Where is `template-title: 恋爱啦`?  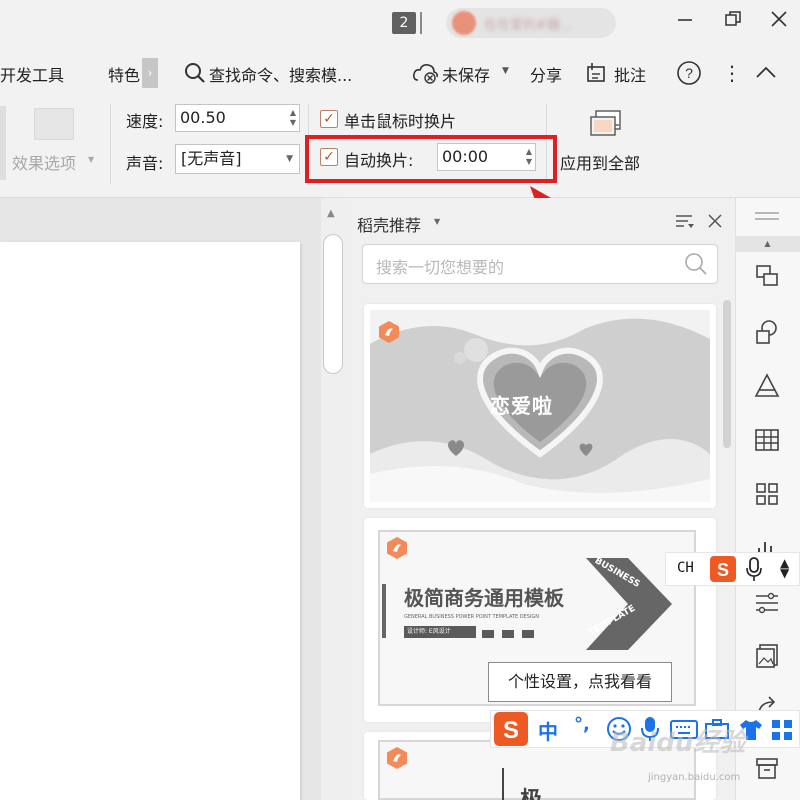 template-title: 恋爱啦 is located at coordinates (521, 406).